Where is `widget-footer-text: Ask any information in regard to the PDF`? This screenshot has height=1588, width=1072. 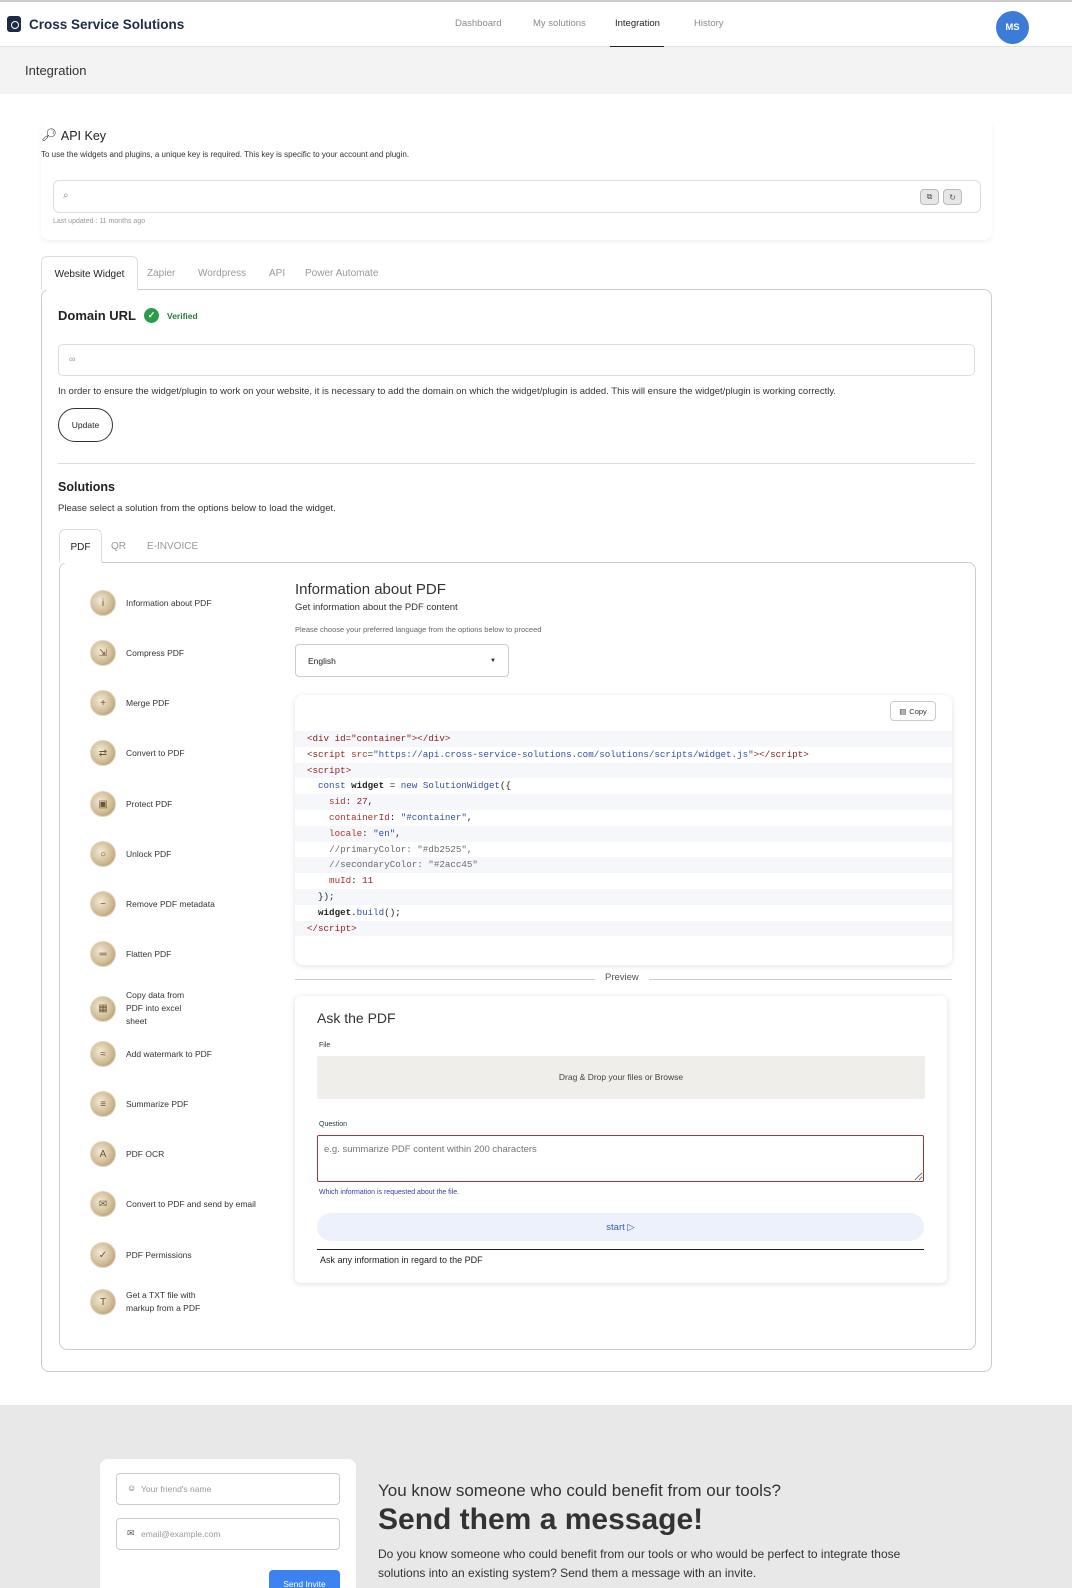
widget-footer-text: Ask any information in regard to the PDF is located at coordinates (401, 1260).